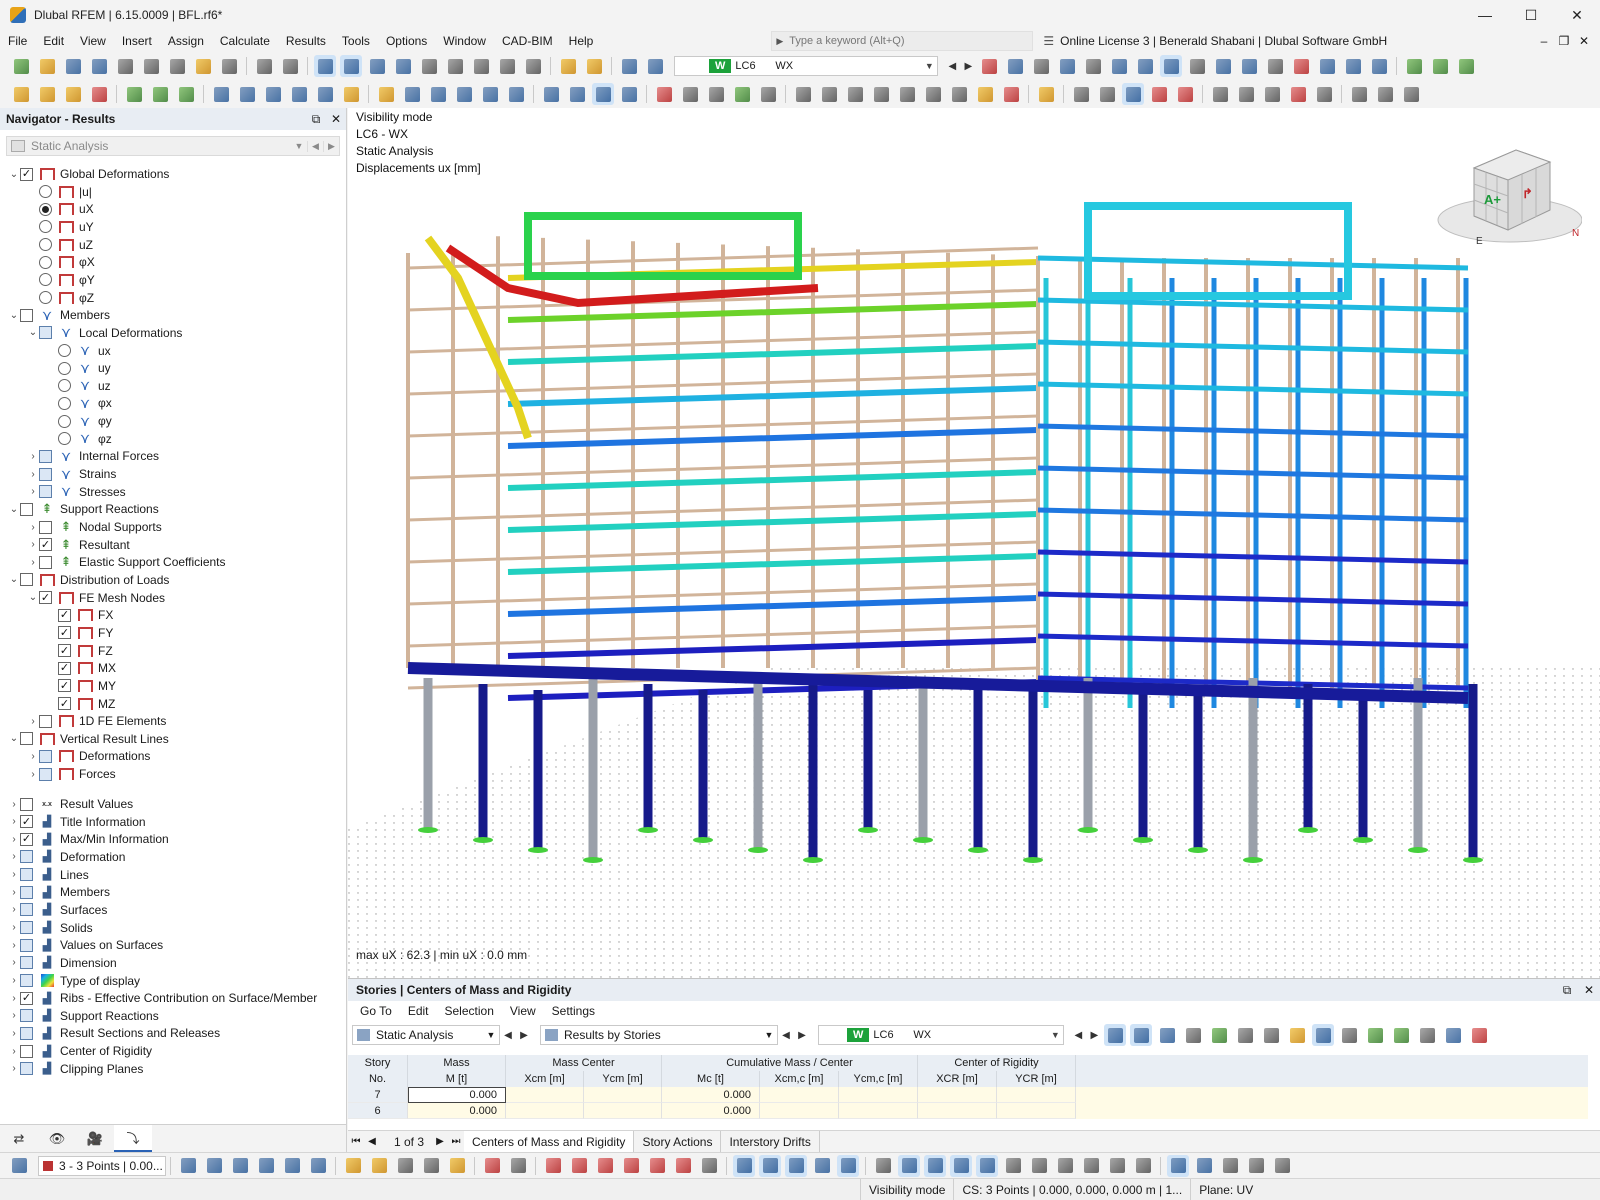 This screenshot has width=1600, height=1200. I want to click on snap-toggle-10-icon, so click(1143, 1166).